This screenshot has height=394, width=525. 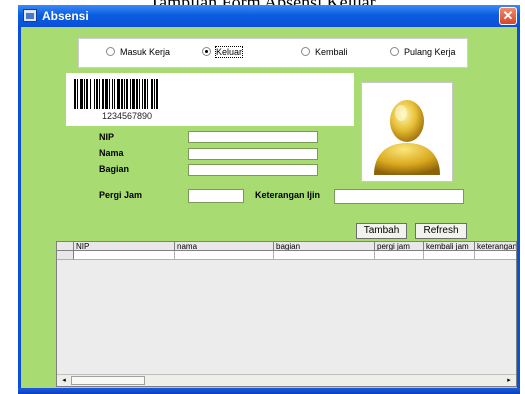 I want to click on refresh-button: Refresh, so click(x=441, y=231).